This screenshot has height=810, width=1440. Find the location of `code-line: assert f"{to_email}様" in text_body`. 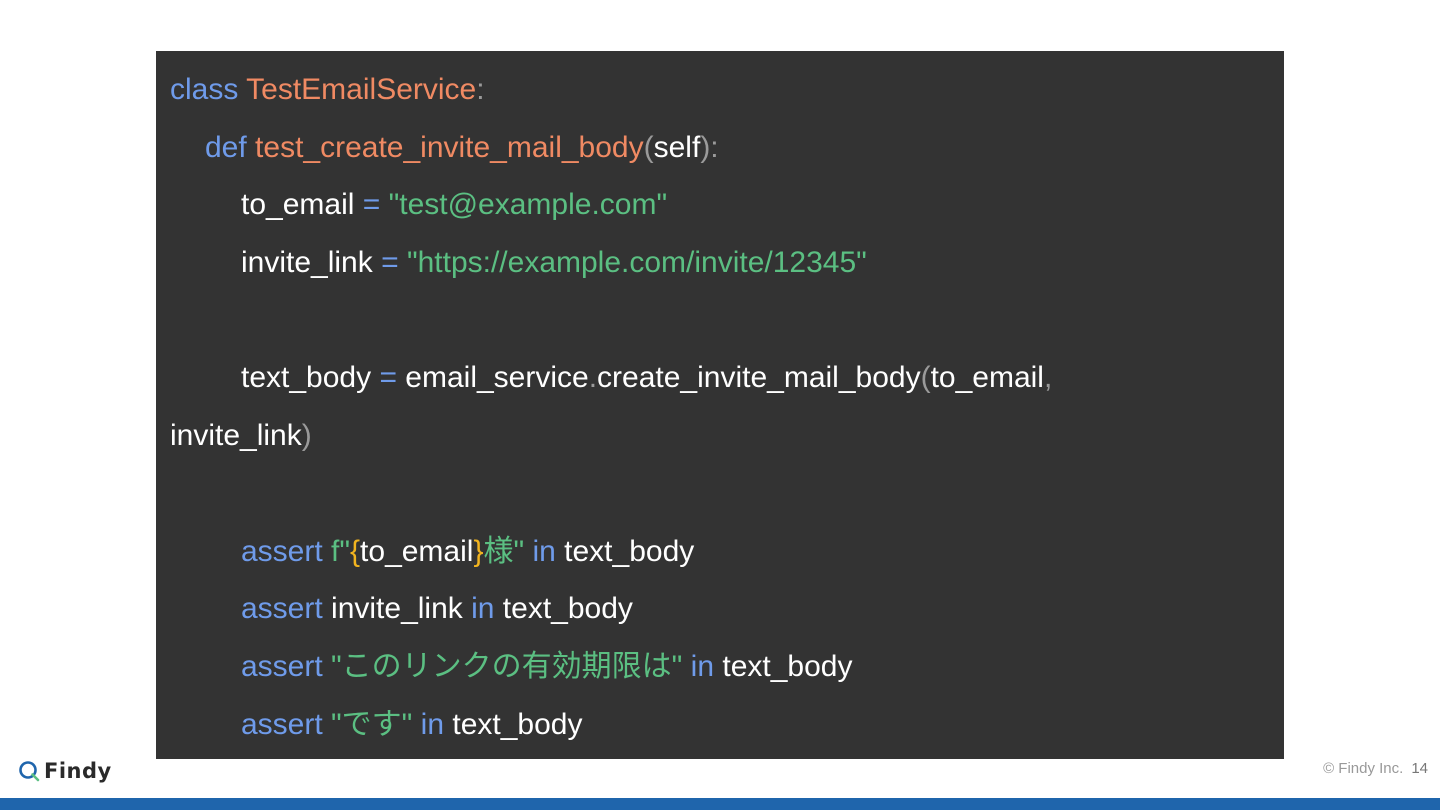

code-line: assert f"{to_email}様" in text_body is located at coordinates (720, 552).